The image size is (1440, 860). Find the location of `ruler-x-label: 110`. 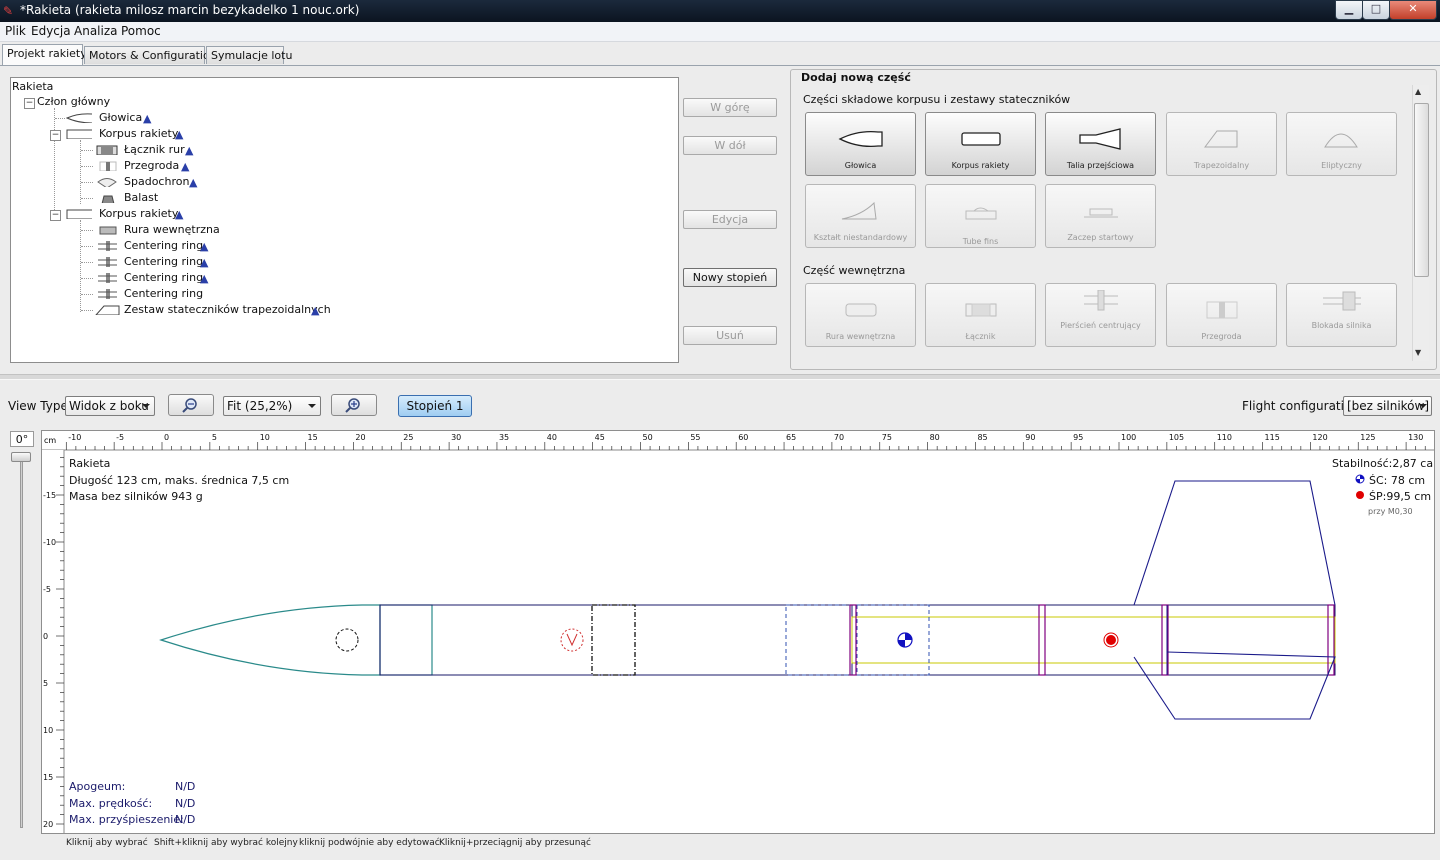

ruler-x-label: 110 is located at coordinates (1224, 437).